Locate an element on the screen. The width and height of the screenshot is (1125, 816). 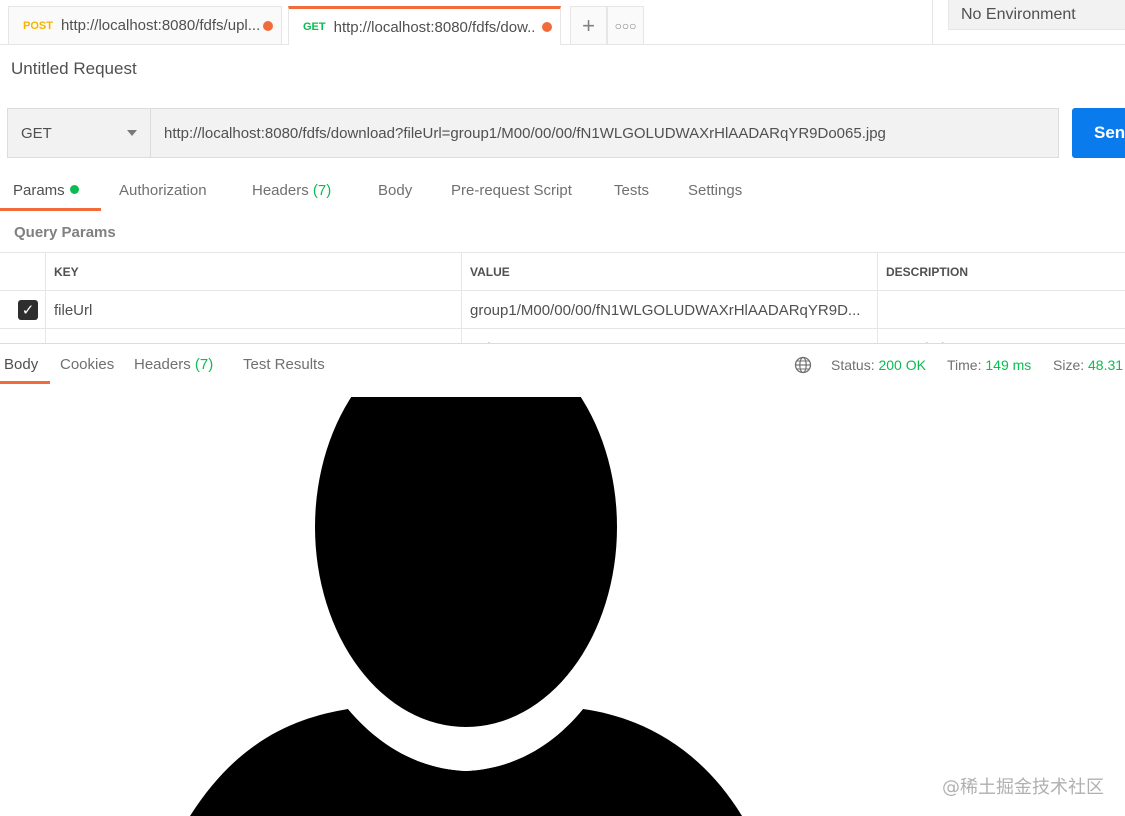
globe-icon is located at coordinates (803, 365).